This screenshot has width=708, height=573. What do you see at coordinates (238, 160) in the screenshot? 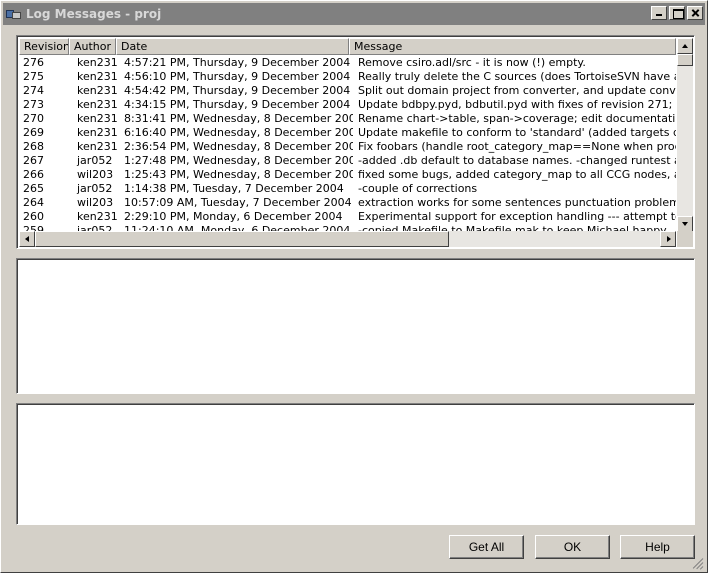
I see `date-cell: 1:27:48 PM, Wednesday, 8 December 2004` at bounding box center [238, 160].